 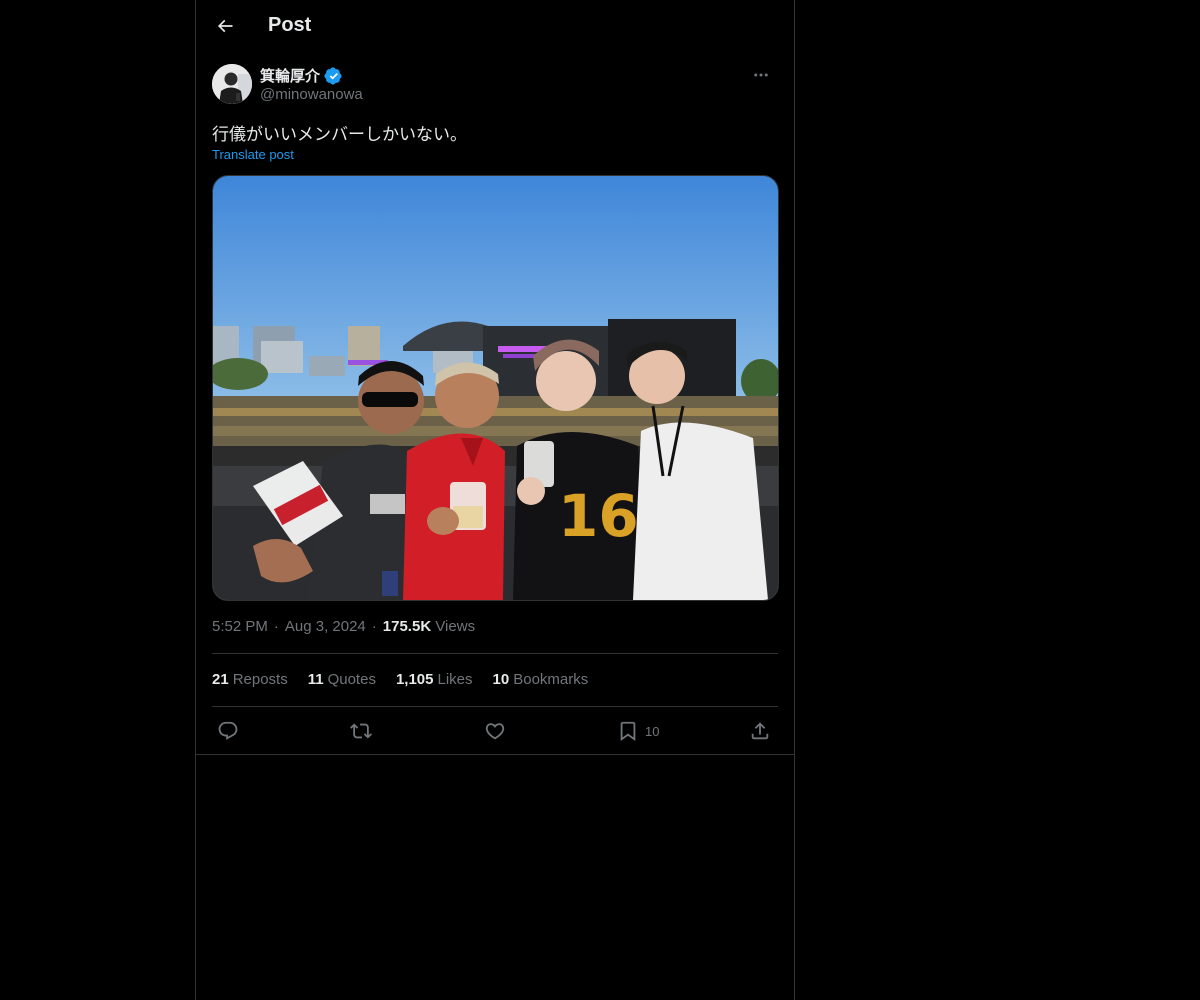 What do you see at coordinates (598, 516) in the screenshot?
I see `svg-text: 16` at bounding box center [598, 516].